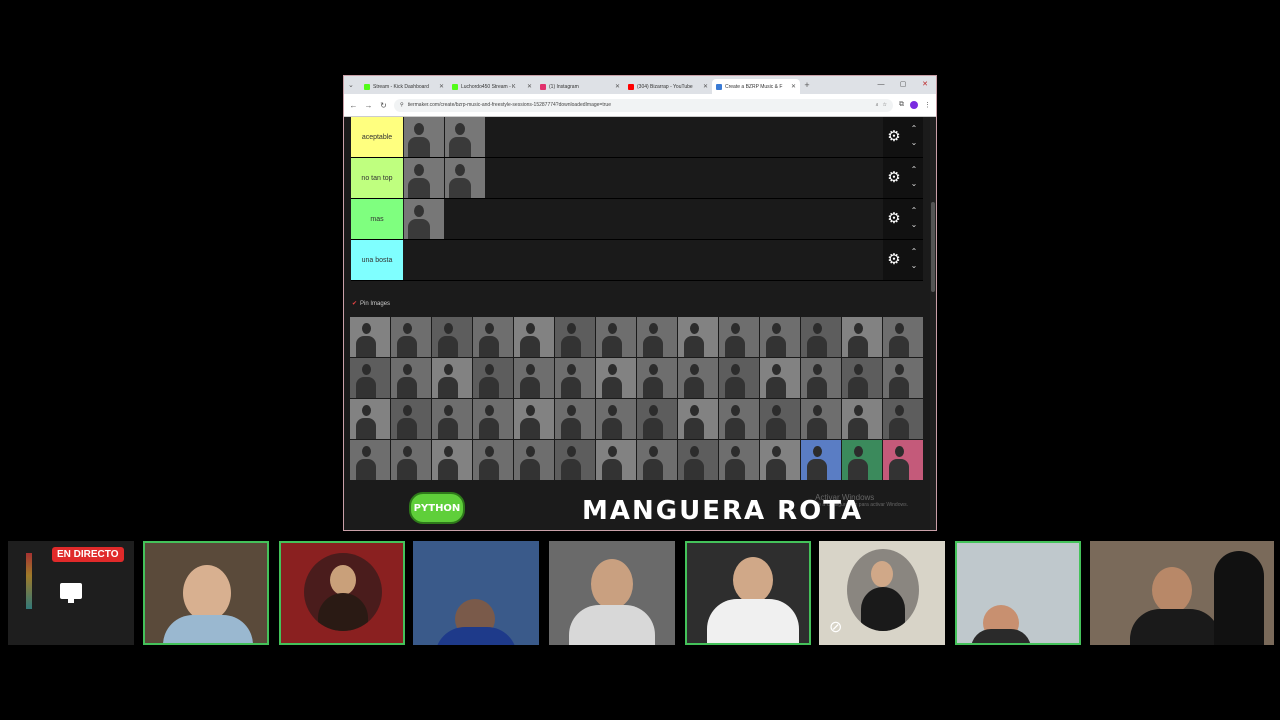  What do you see at coordinates (377, 260) in the screenshot?
I see `tier-label: una bosta` at bounding box center [377, 260].